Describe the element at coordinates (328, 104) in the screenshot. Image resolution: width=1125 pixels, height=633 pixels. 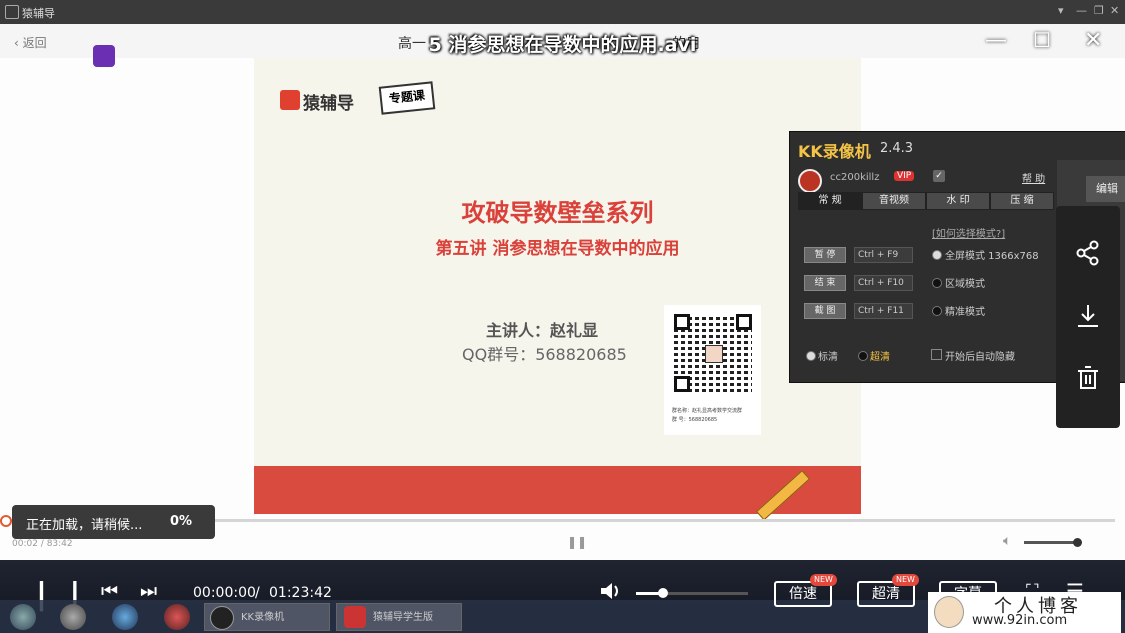
I see `slide-brand: 猿辅导` at that location.